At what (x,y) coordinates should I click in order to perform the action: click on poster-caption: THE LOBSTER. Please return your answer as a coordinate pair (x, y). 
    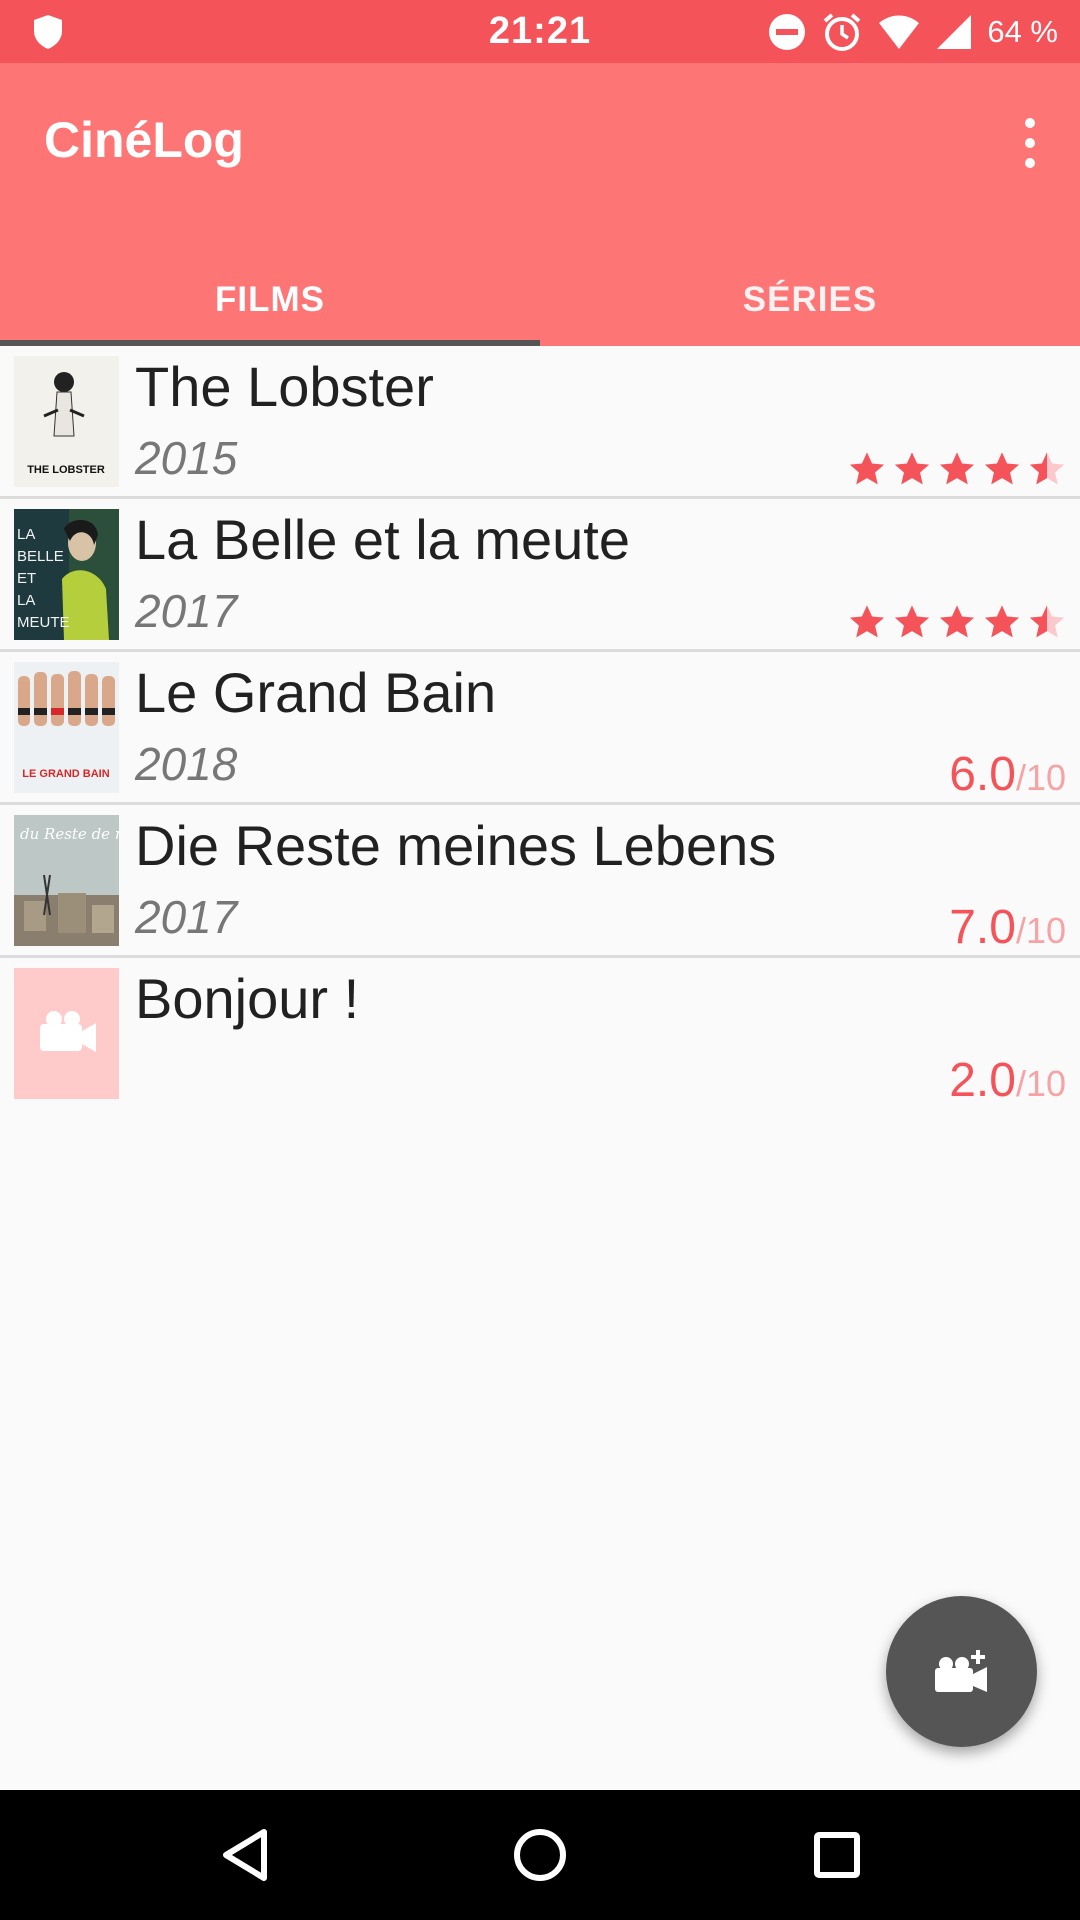
    Looking at the image, I should click on (66, 470).